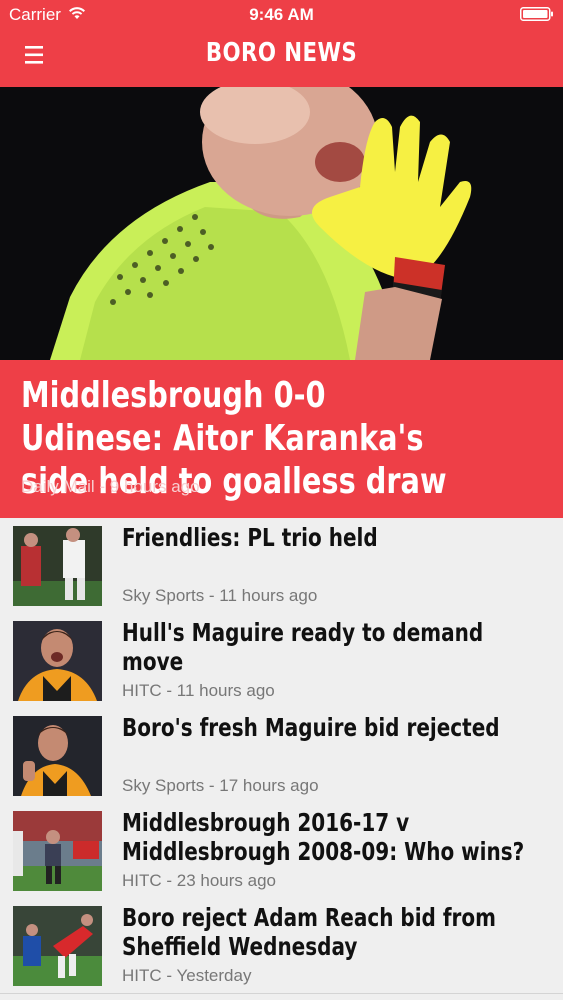  I want to click on status-bar: Carrier 9:46 AM, so click(281, 15).